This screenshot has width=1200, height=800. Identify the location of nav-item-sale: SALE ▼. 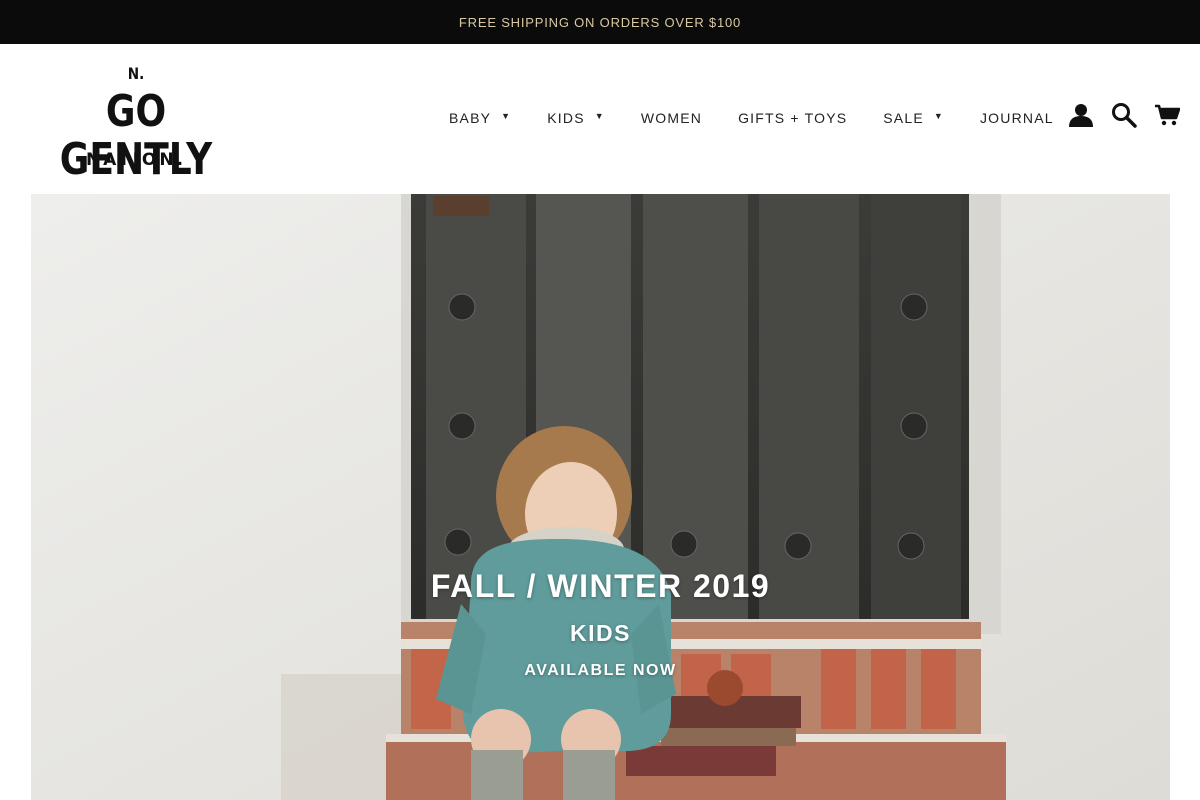
(913, 118).